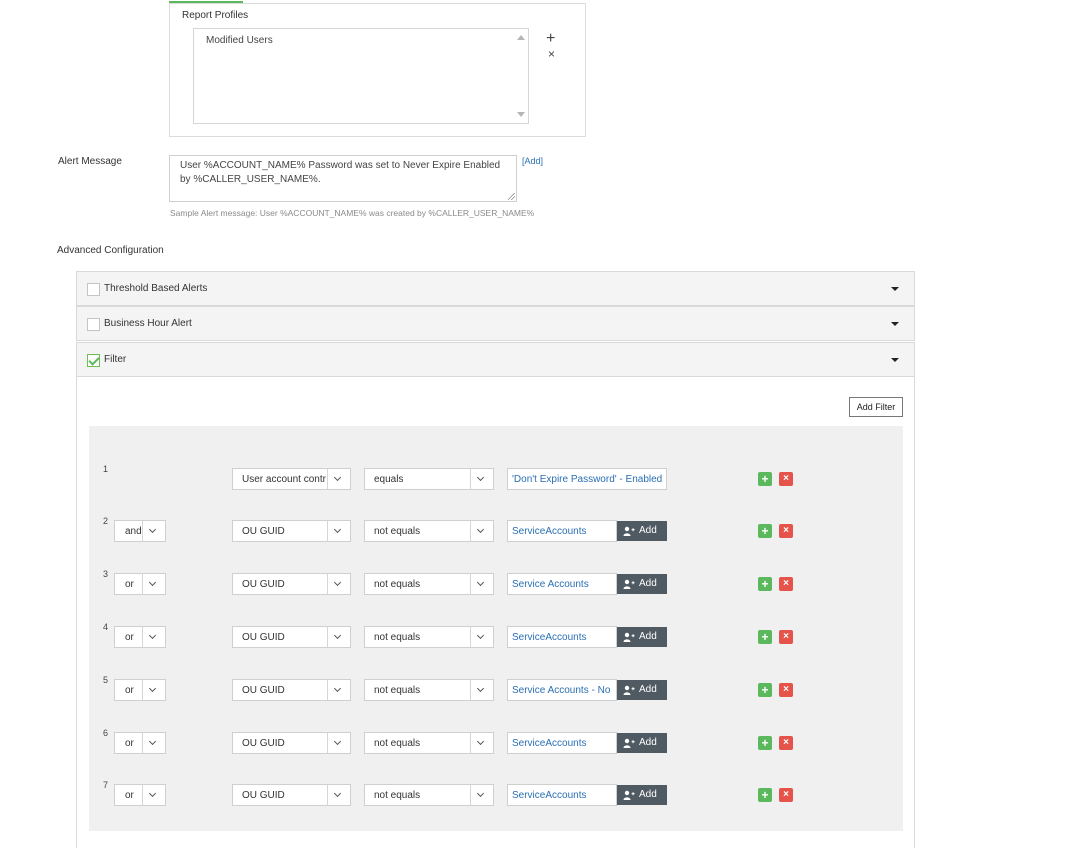 The image size is (1069, 848). What do you see at coordinates (876, 407) in the screenshot?
I see `add-filter-button: Add Filter` at bounding box center [876, 407].